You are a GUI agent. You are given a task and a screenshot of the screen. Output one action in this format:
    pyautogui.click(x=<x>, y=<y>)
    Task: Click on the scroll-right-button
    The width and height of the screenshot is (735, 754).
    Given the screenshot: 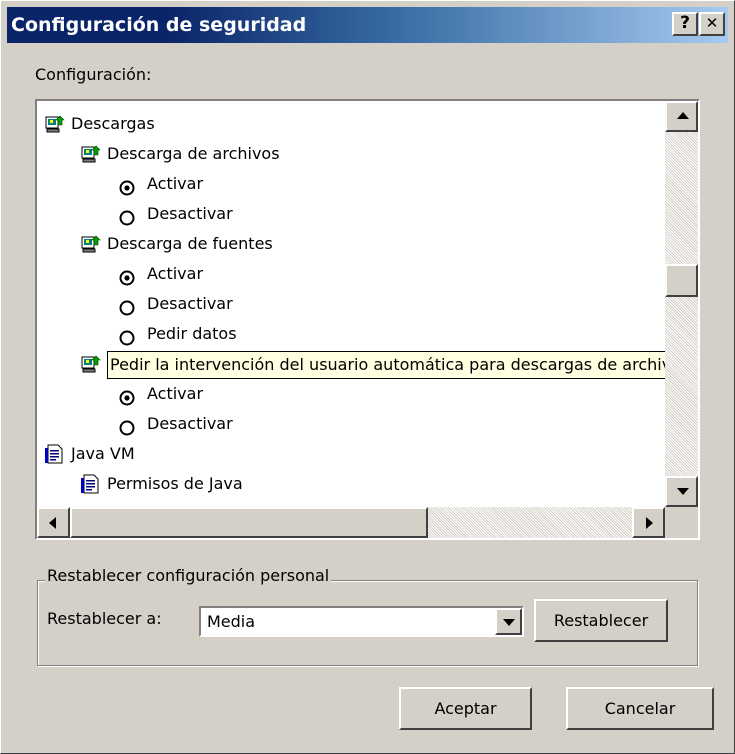 What is the action you would take?
    pyautogui.click(x=648, y=522)
    